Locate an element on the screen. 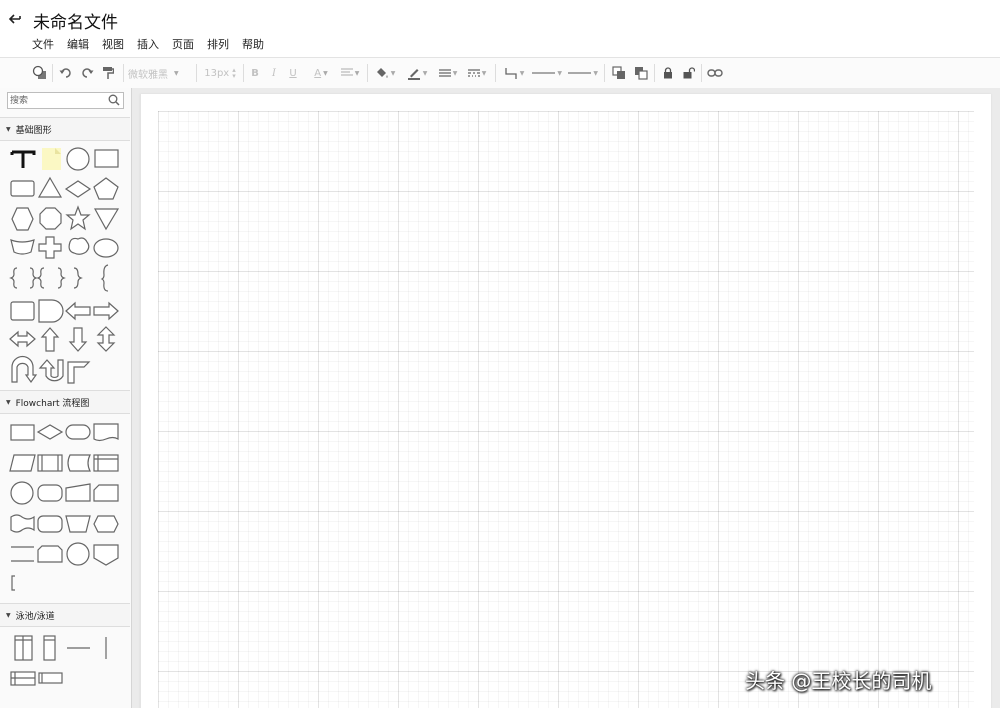 Image resolution: width=1000 pixels, height=708 pixels. parallel-mode-shape is located at coordinates (22, 554).